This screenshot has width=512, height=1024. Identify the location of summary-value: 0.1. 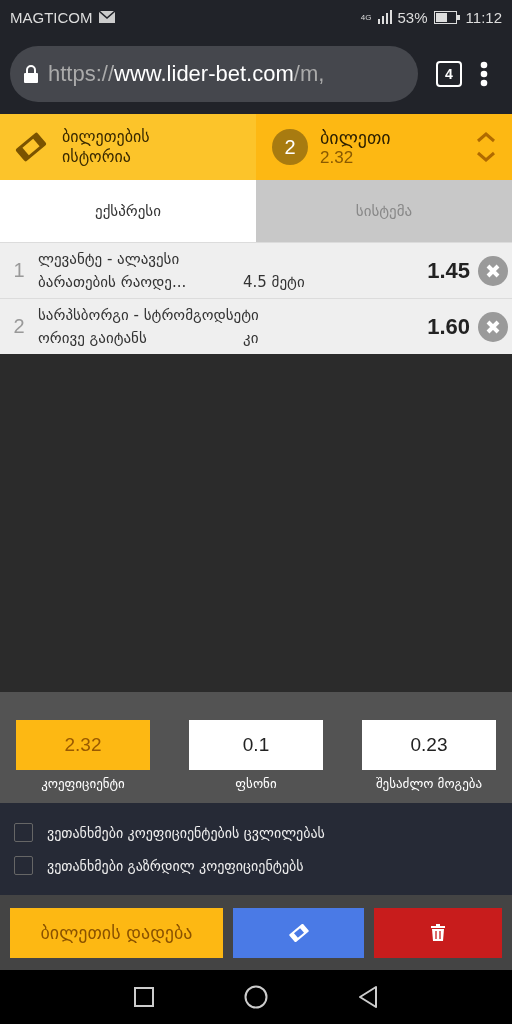
(256, 745).